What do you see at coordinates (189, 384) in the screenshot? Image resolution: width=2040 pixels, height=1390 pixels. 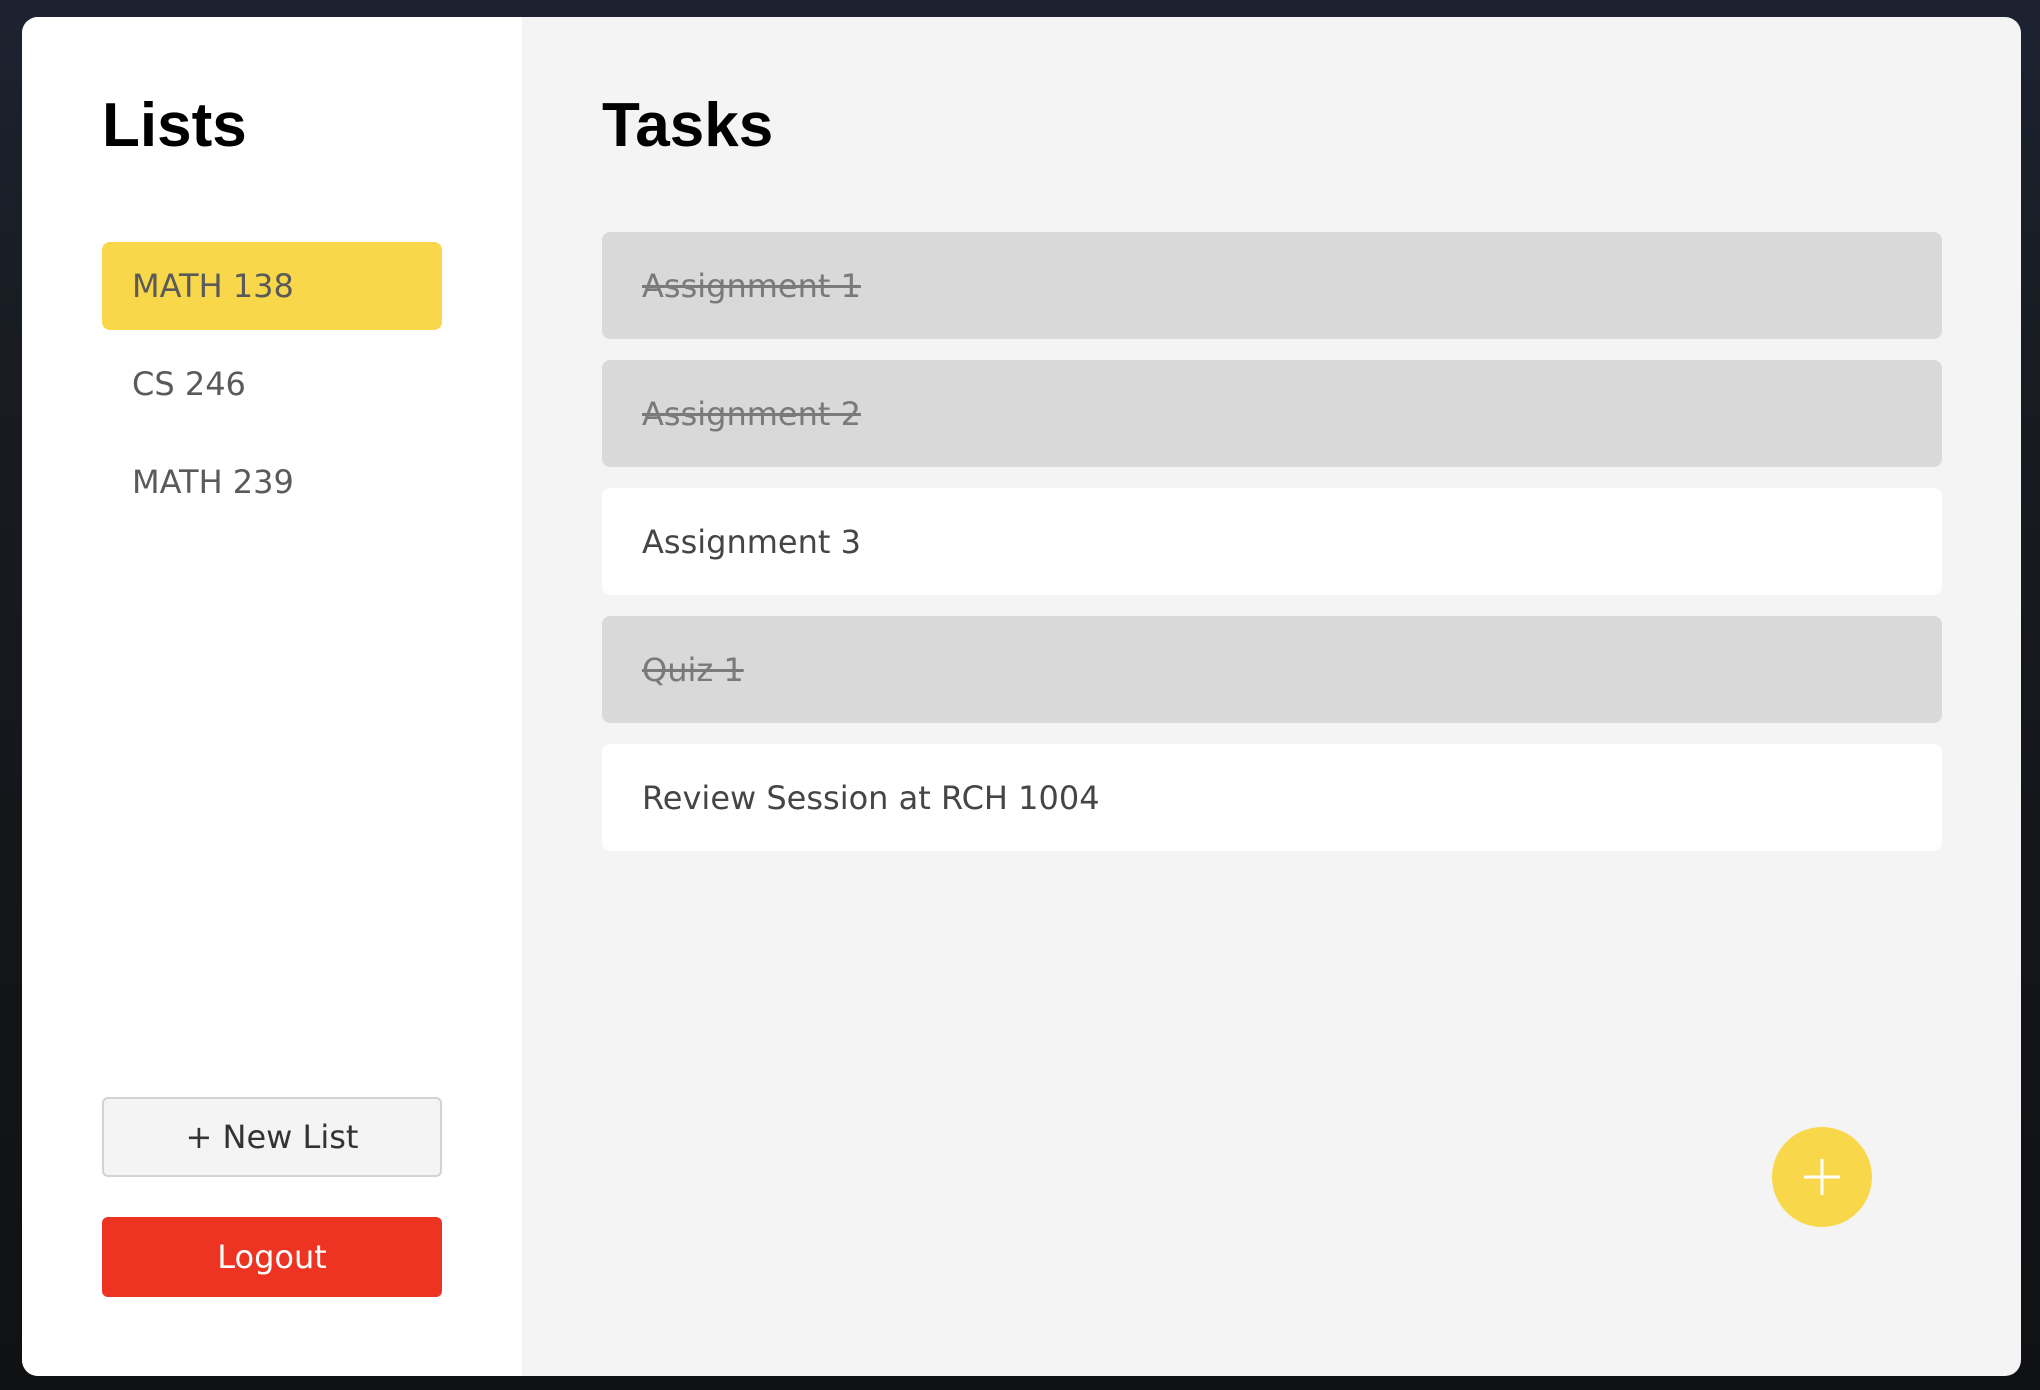 I see `list-item-label: CS 246` at bounding box center [189, 384].